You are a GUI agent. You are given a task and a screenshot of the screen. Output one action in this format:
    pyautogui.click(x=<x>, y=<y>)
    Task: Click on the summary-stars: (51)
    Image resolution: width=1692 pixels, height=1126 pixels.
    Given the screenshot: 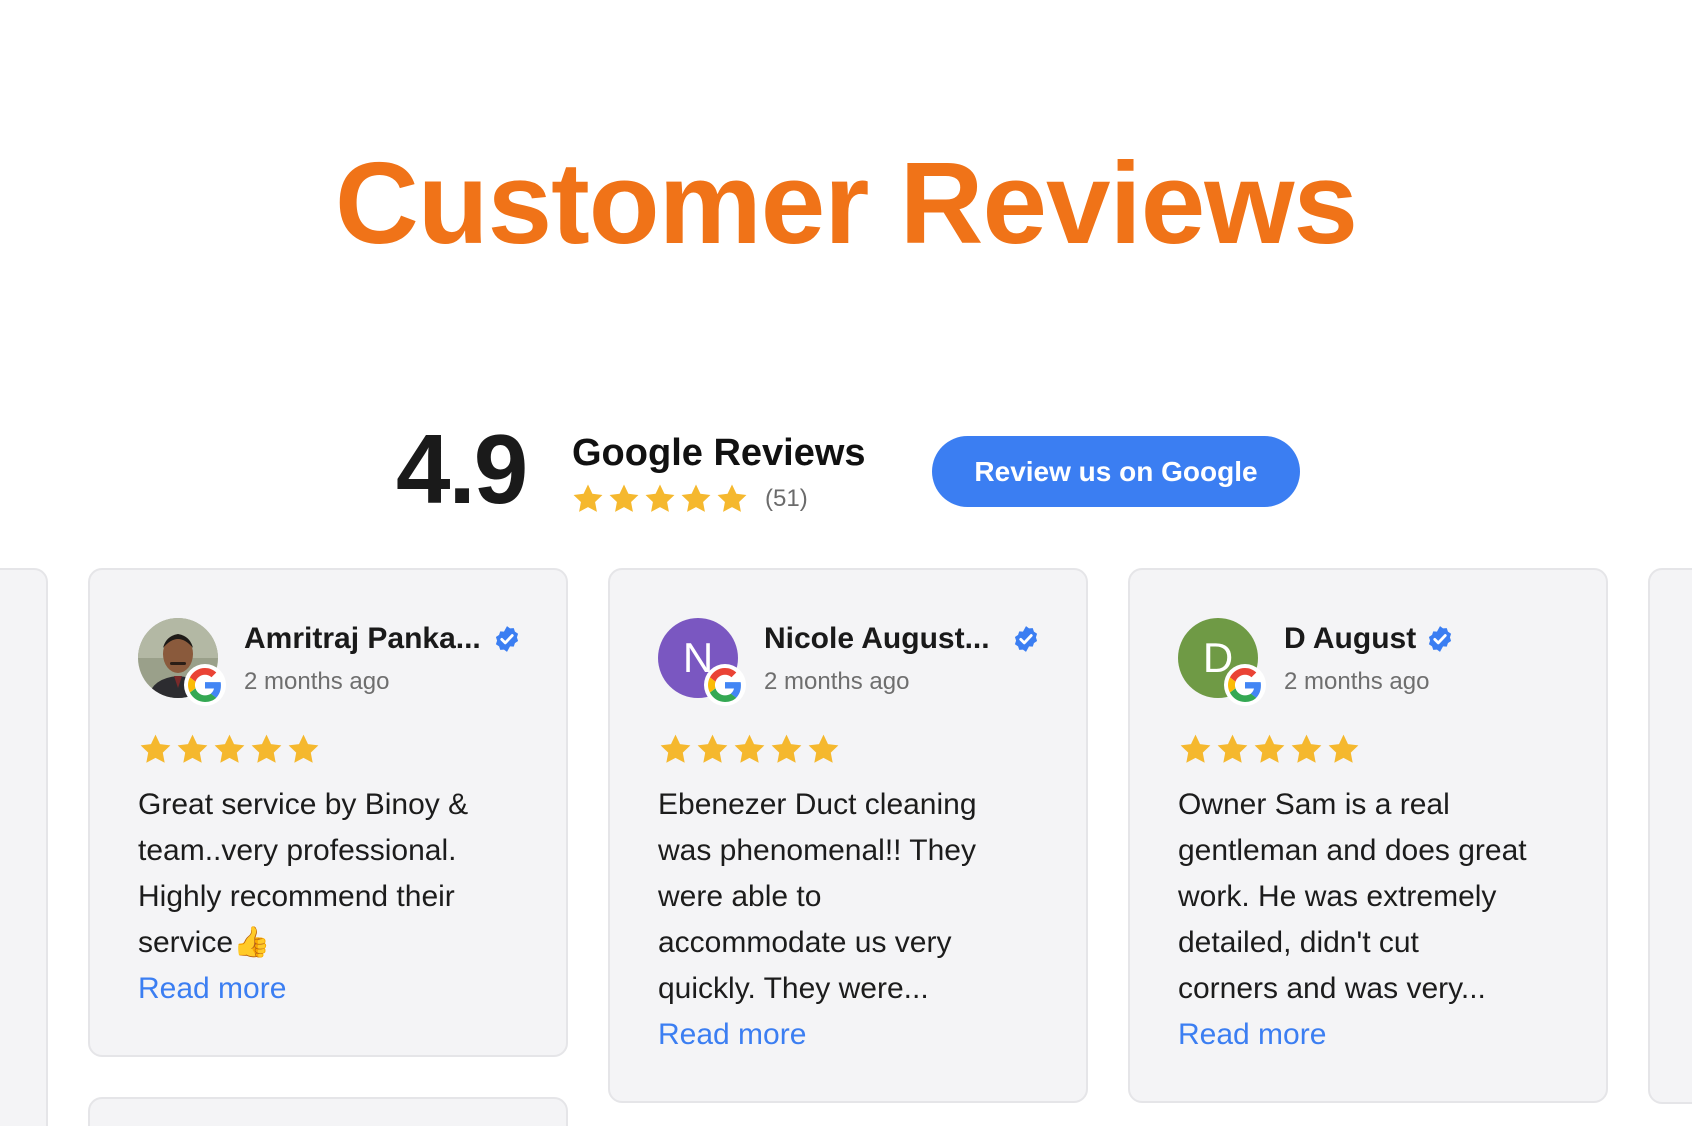 What is the action you would take?
    pyautogui.click(x=689, y=499)
    